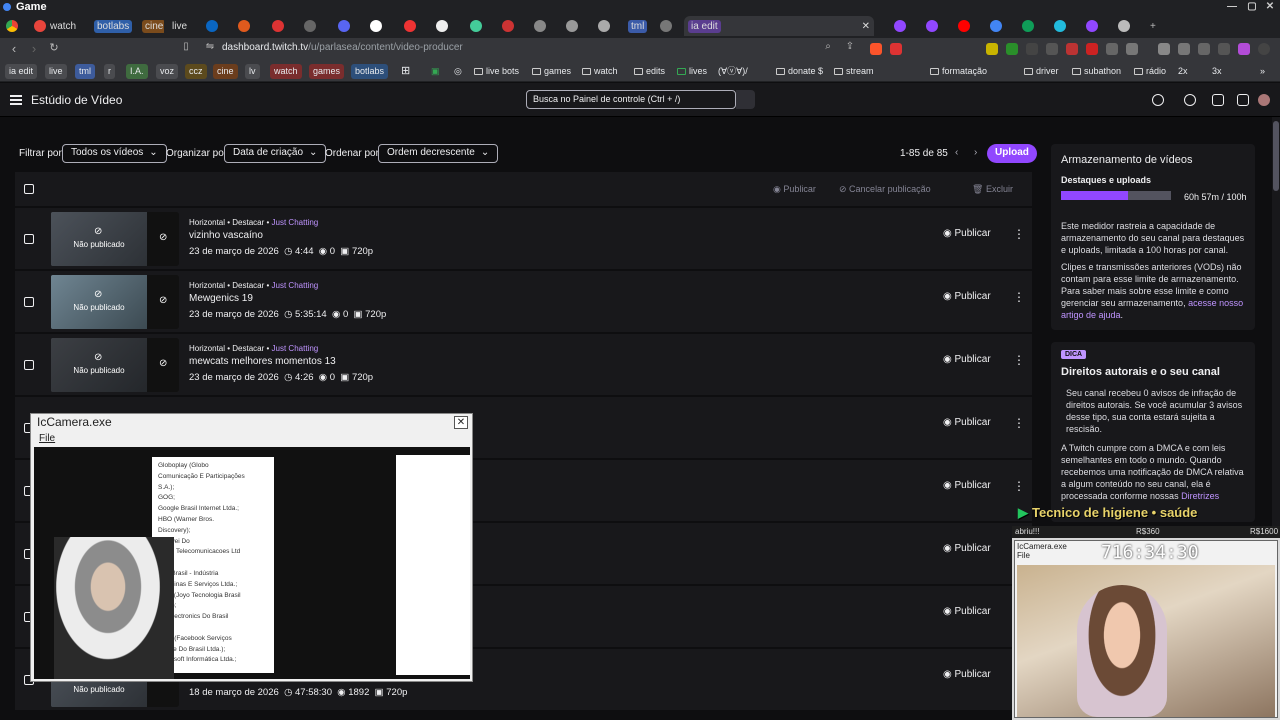  I want to click on bookmark-chip: botlabs, so click(370, 71).